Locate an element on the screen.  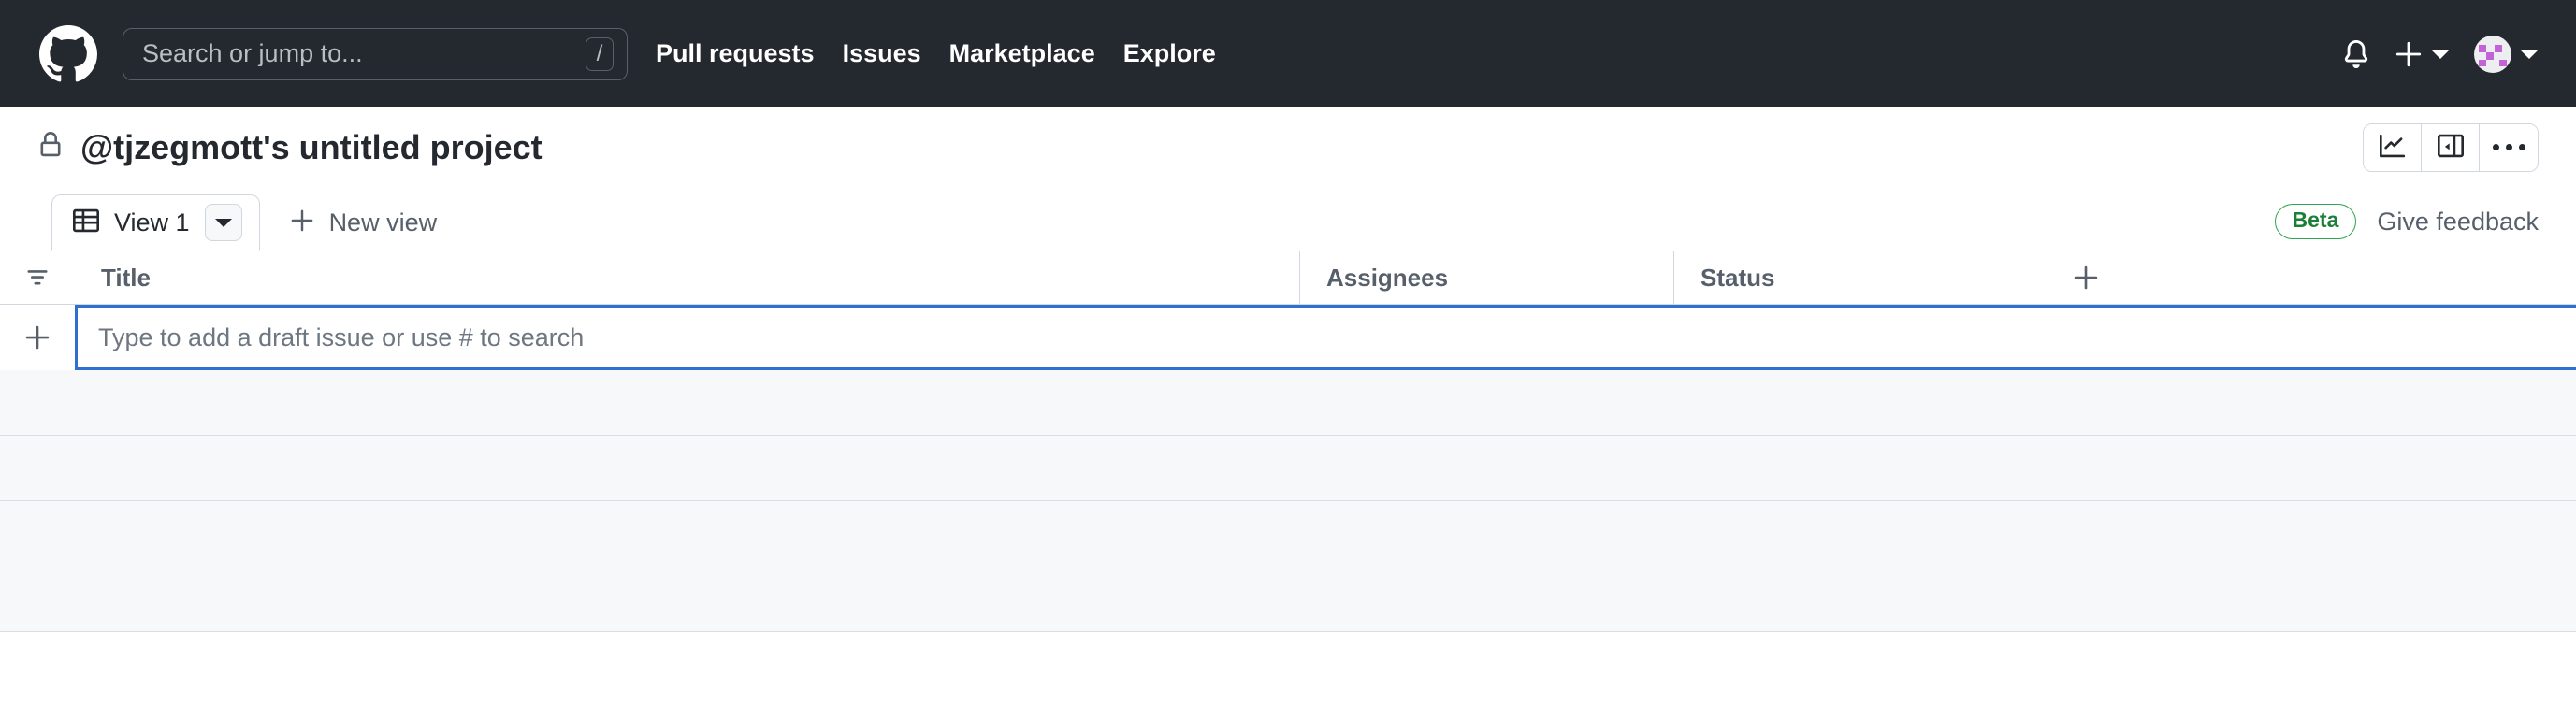
column-header-status: Status is located at coordinates (1861, 277).